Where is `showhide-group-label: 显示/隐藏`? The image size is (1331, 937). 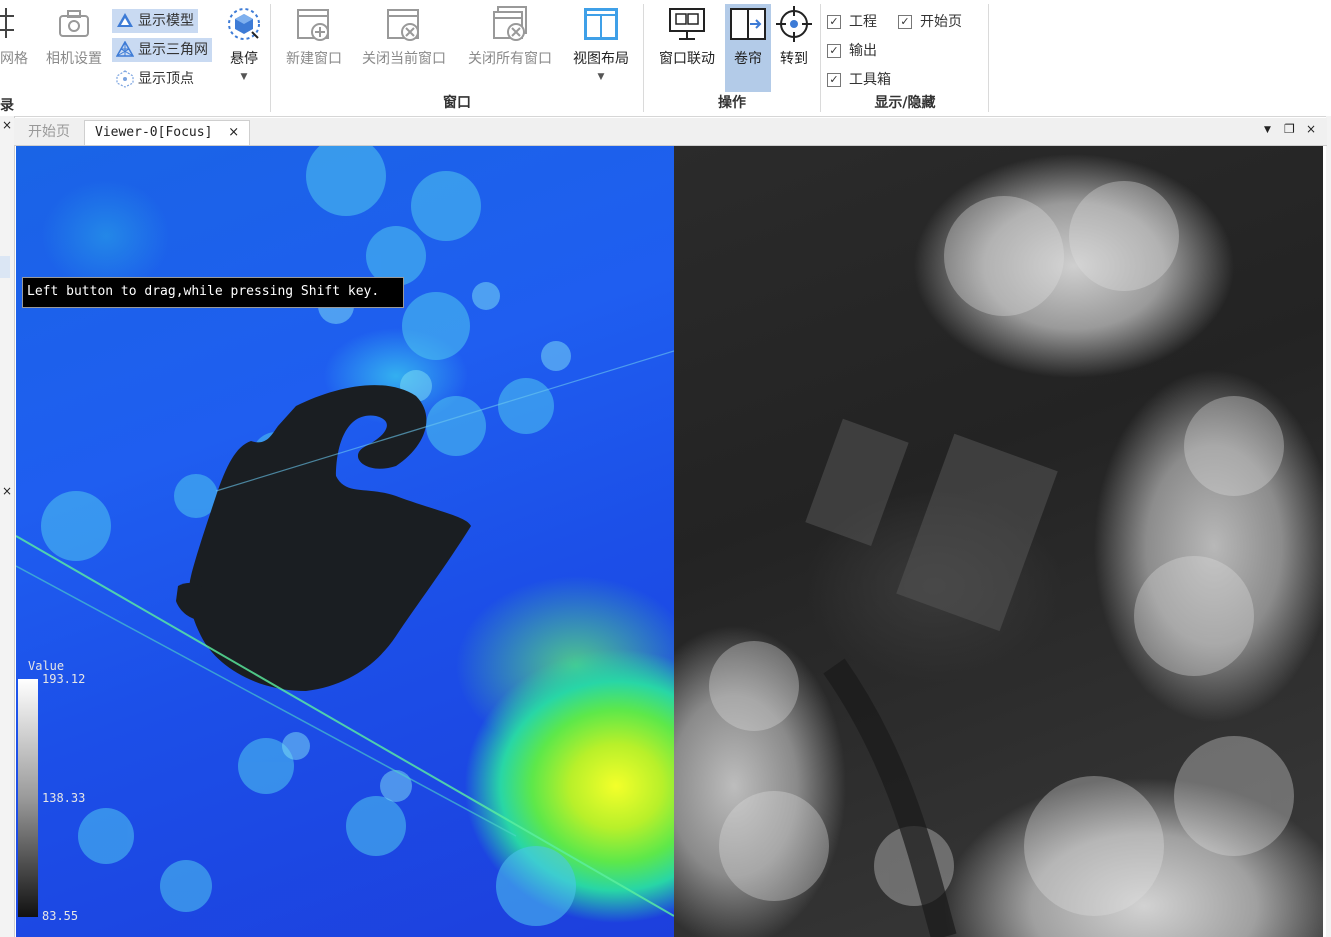
showhide-group-label: 显示/隐藏 is located at coordinates (905, 103).